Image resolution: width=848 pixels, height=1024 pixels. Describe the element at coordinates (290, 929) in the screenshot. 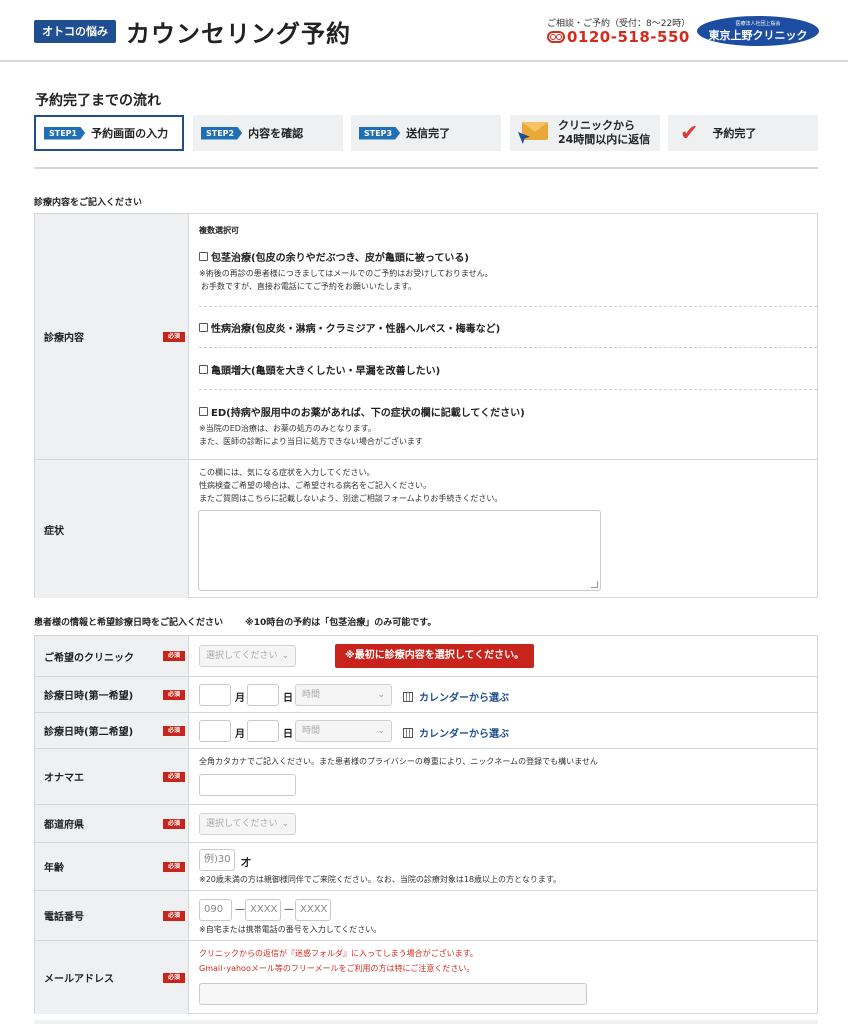

I see `phone-note: ※自宅または携帯電話の番号を入力してください。` at that location.